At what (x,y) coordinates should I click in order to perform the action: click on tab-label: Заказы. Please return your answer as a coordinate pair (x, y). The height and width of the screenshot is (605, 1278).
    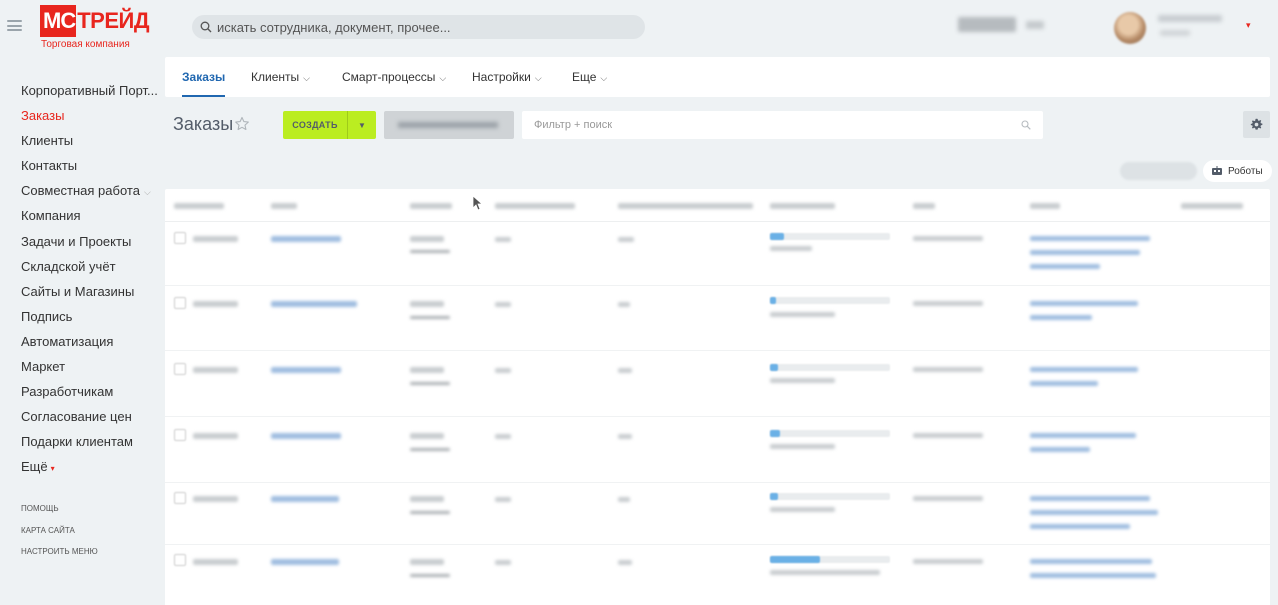
    Looking at the image, I should click on (204, 77).